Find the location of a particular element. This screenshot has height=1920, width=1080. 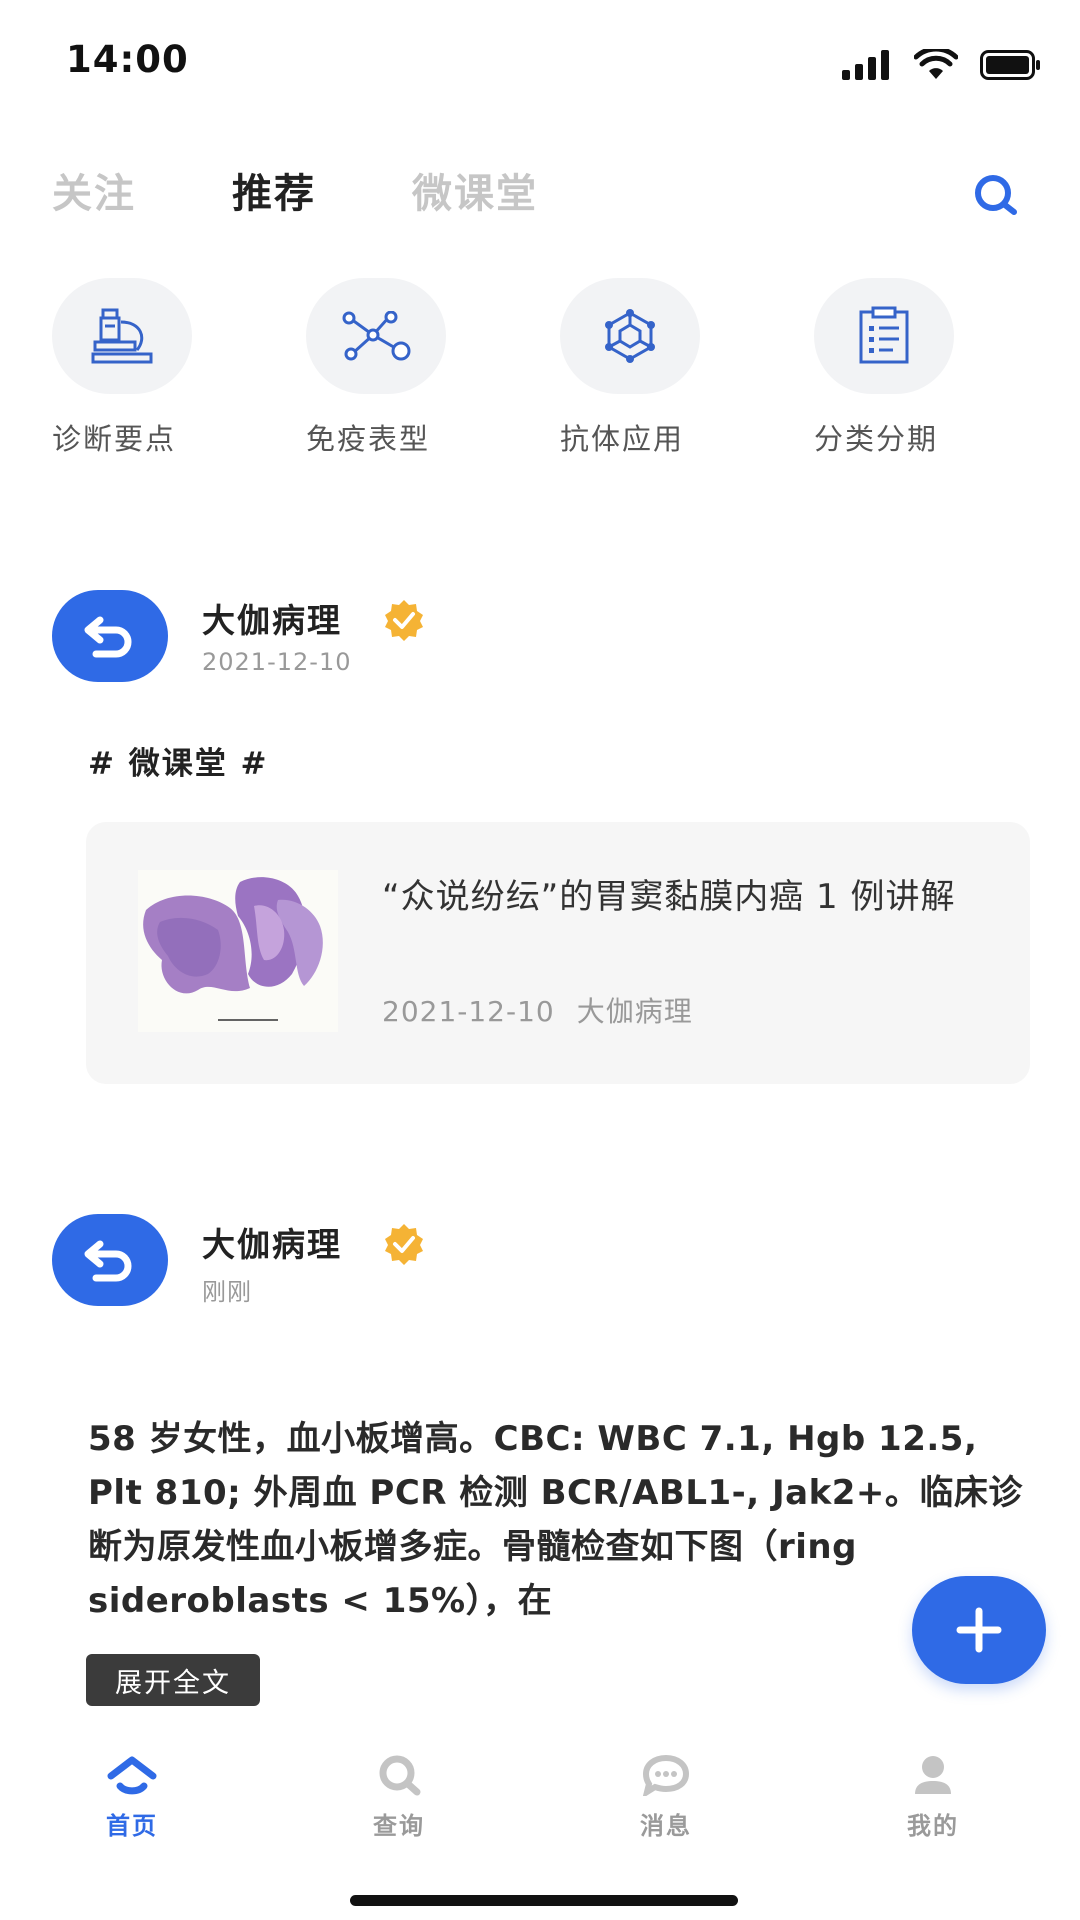

message-icon is located at coordinates (666, 1775).